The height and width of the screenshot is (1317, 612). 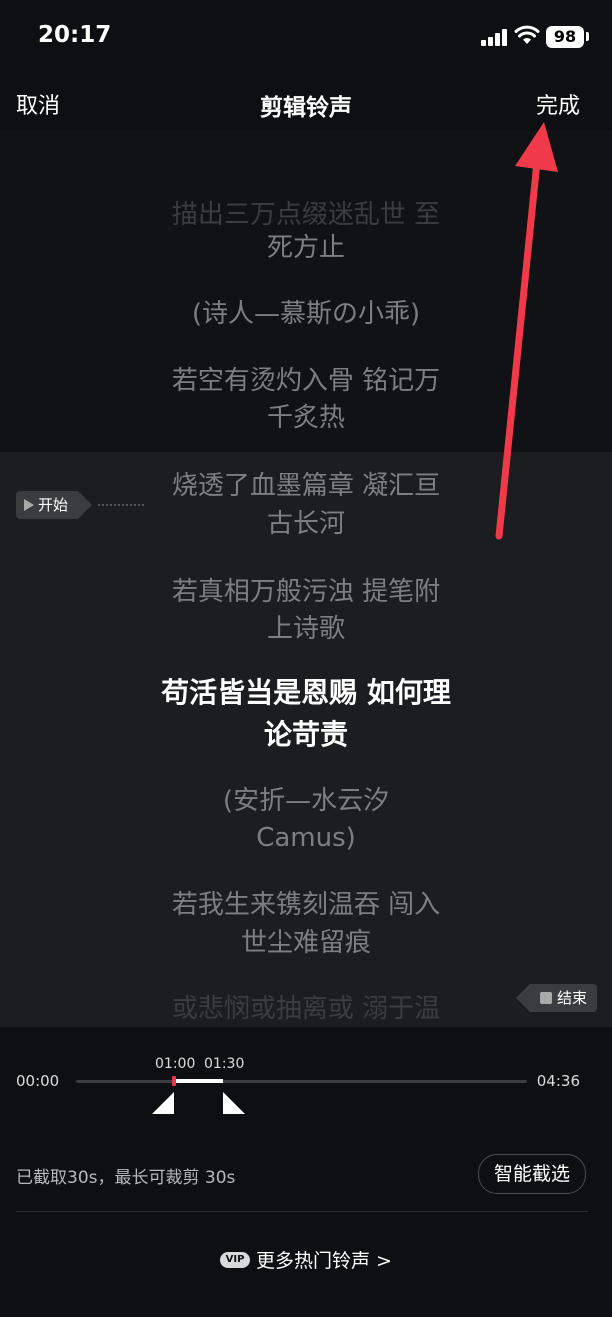 I want to click on clip-timeline: 00:00 04:36 01:00 01:30, so click(x=306, y=1085).